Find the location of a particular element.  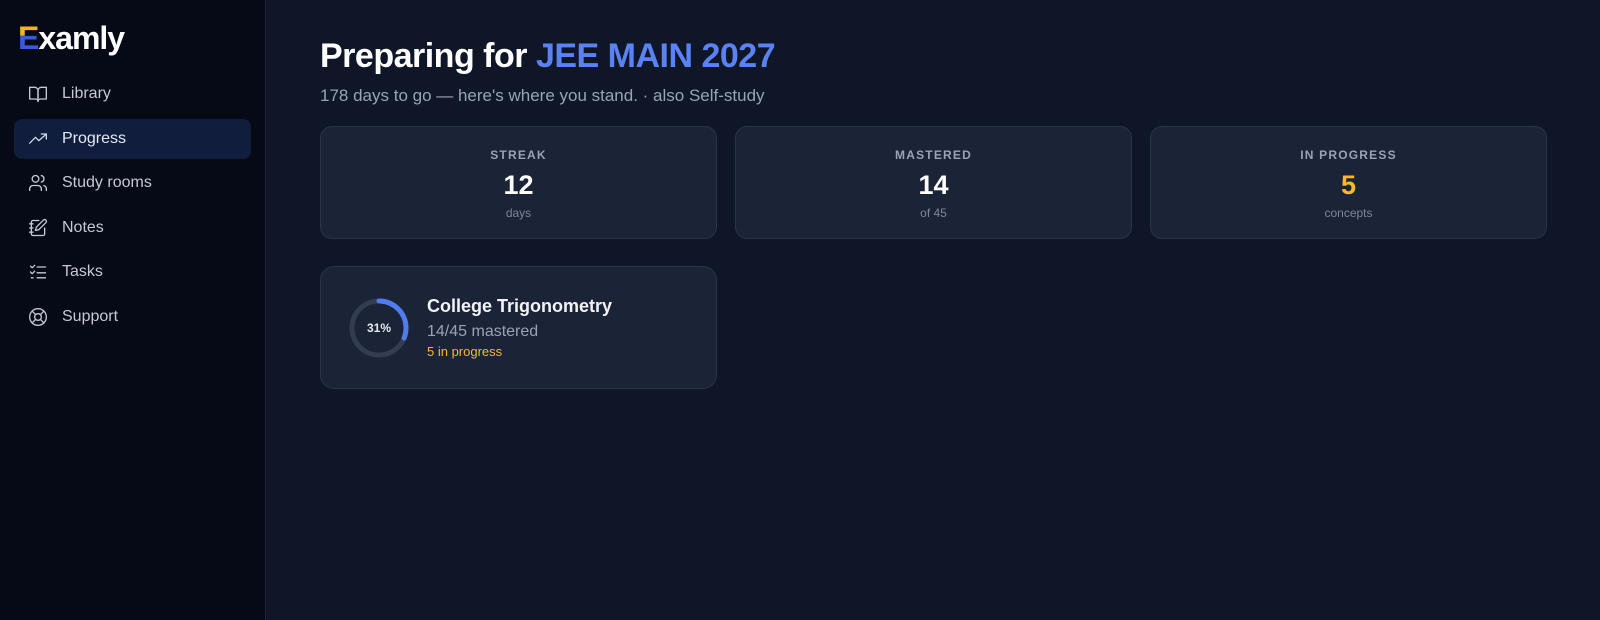

stat-card-mastered: MASTERED 14 of 45 is located at coordinates (933, 182).